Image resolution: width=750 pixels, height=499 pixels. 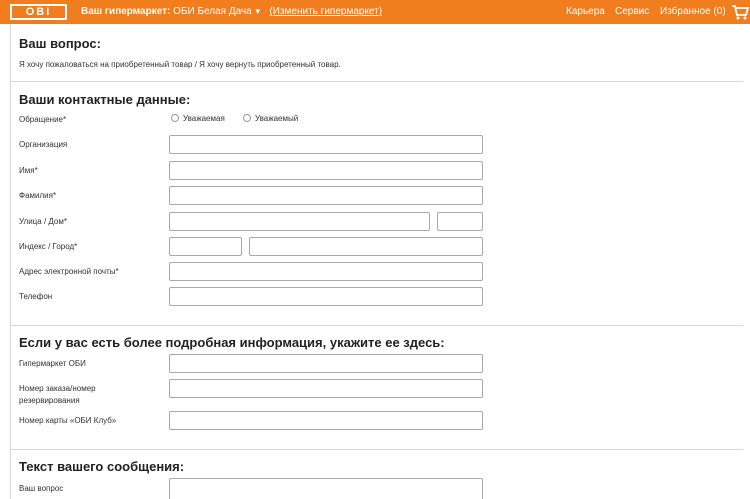 What do you see at coordinates (740, 12) in the screenshot?
I see `cart-icon` at bounding box center [740, 12].